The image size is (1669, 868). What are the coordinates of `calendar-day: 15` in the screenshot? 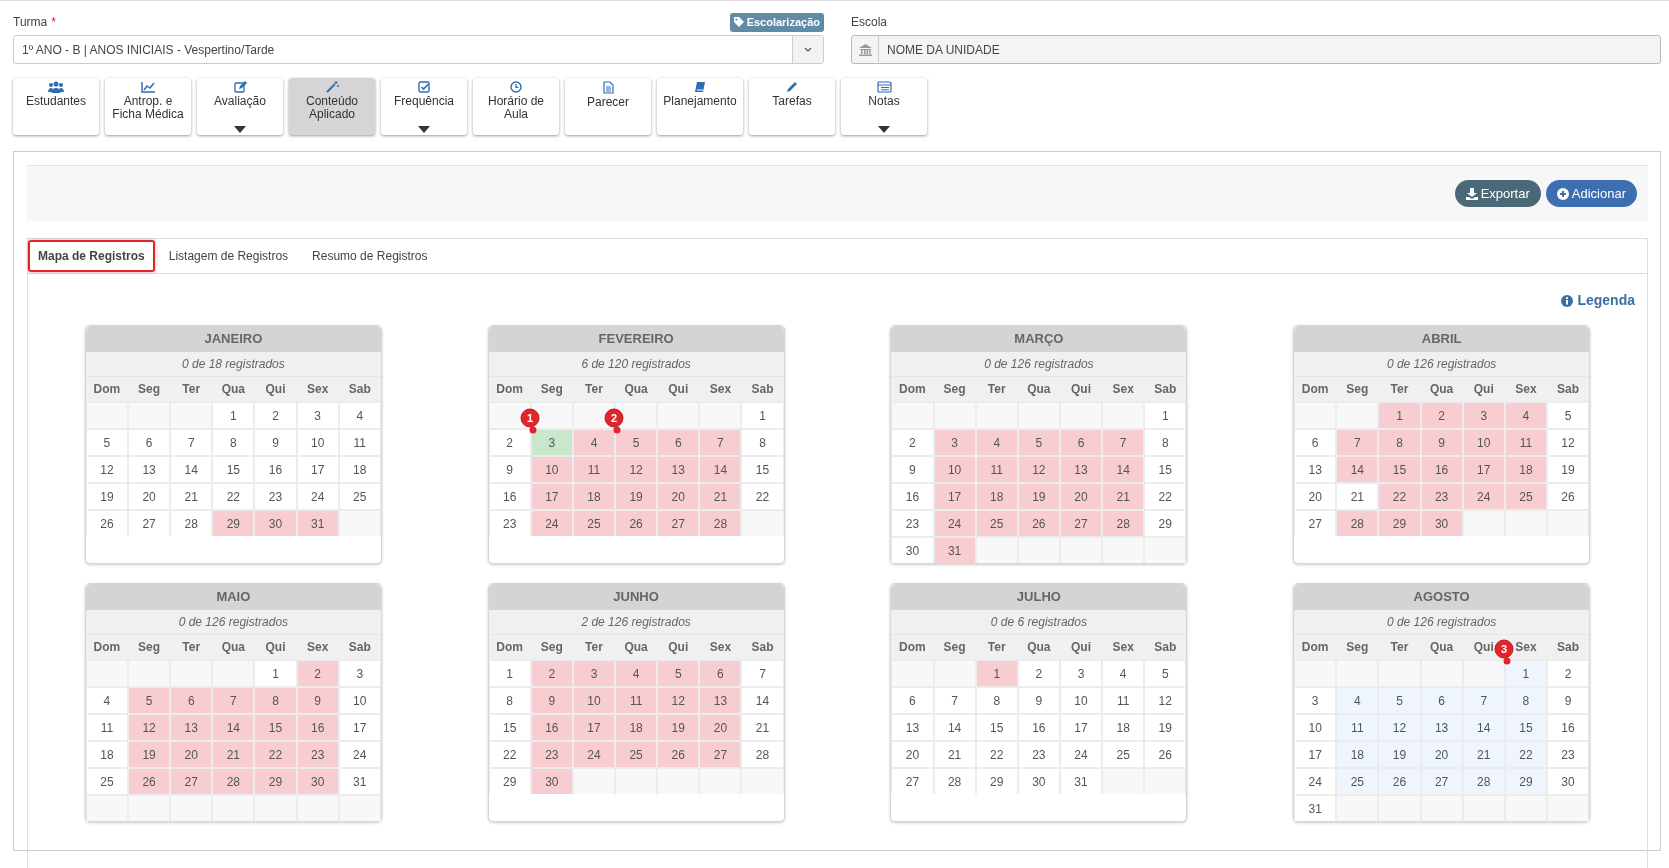 It's located at (996, 727).